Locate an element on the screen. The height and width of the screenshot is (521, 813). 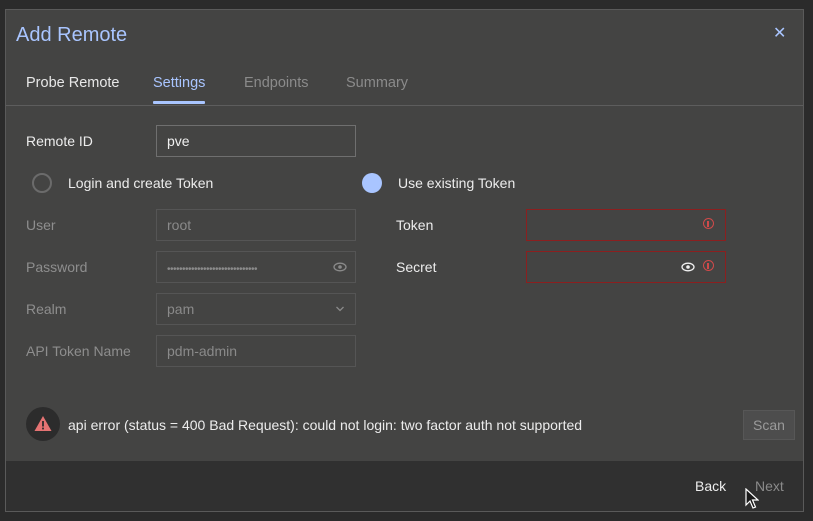
warning-icon is located at coordinates (43, 424).